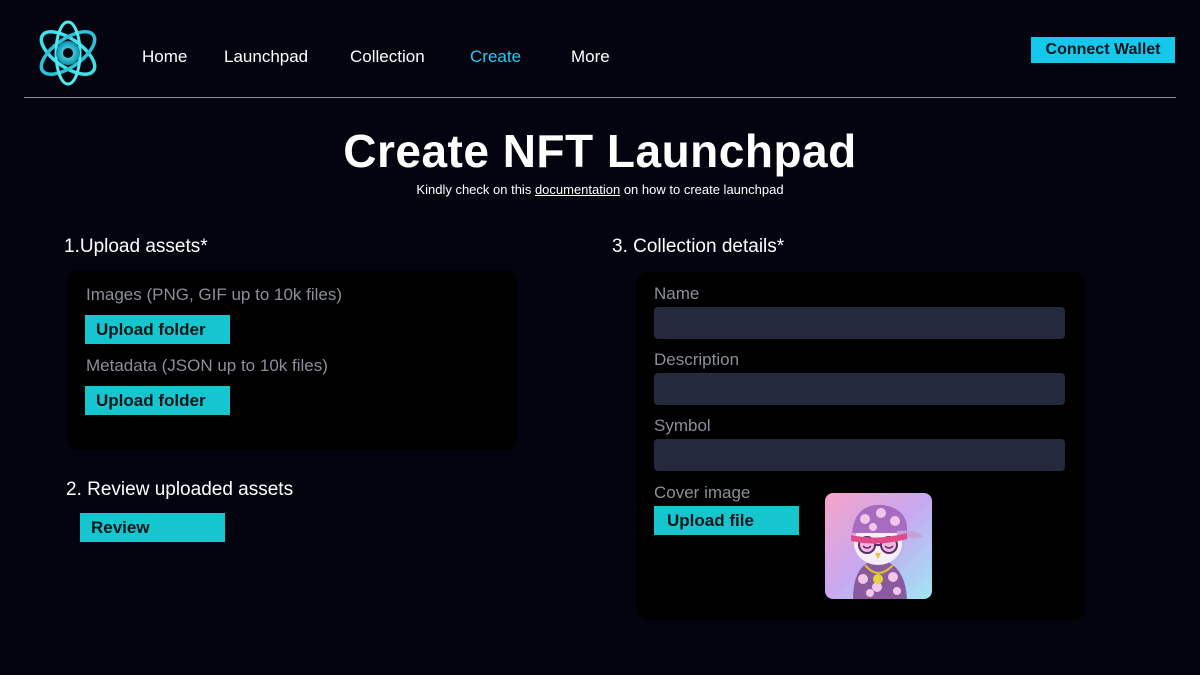  What do you see at coordinates (495, 57) in the screenshot?
I see `nav-create: Create` at bounding box center [495, 57].